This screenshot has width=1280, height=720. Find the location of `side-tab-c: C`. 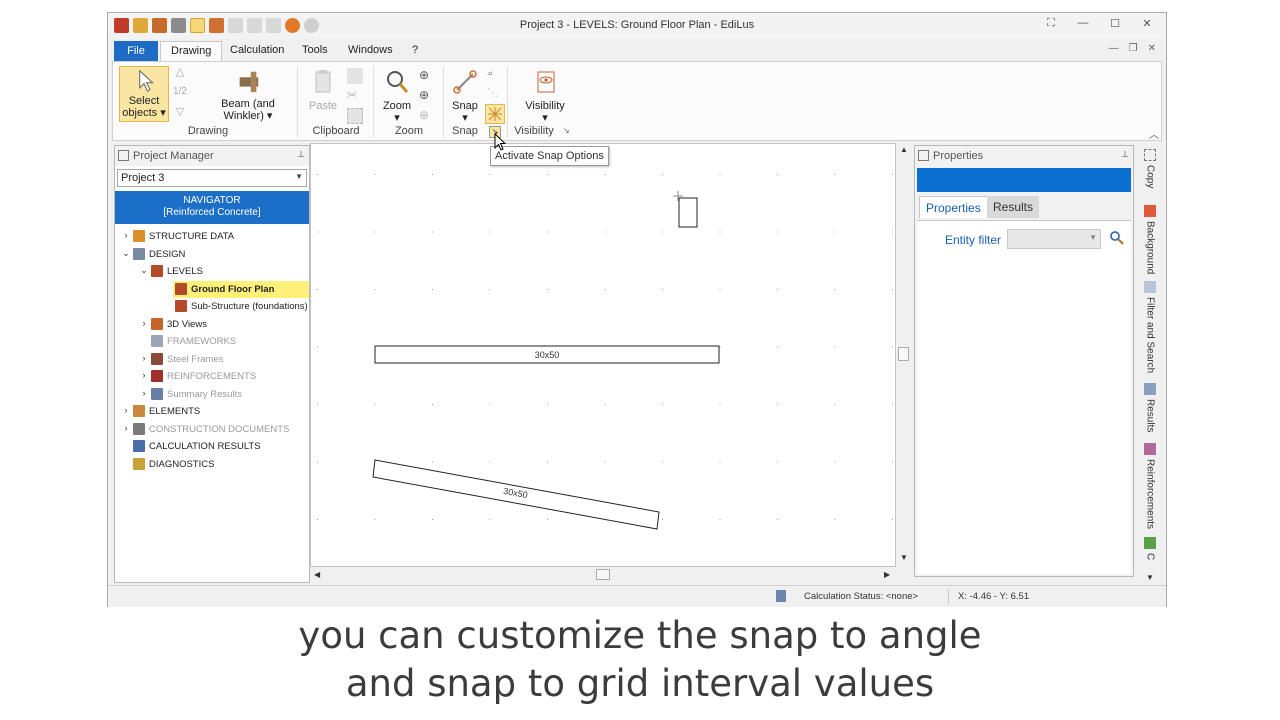

side-tab-c: C is located at coordinates (1150, 554).